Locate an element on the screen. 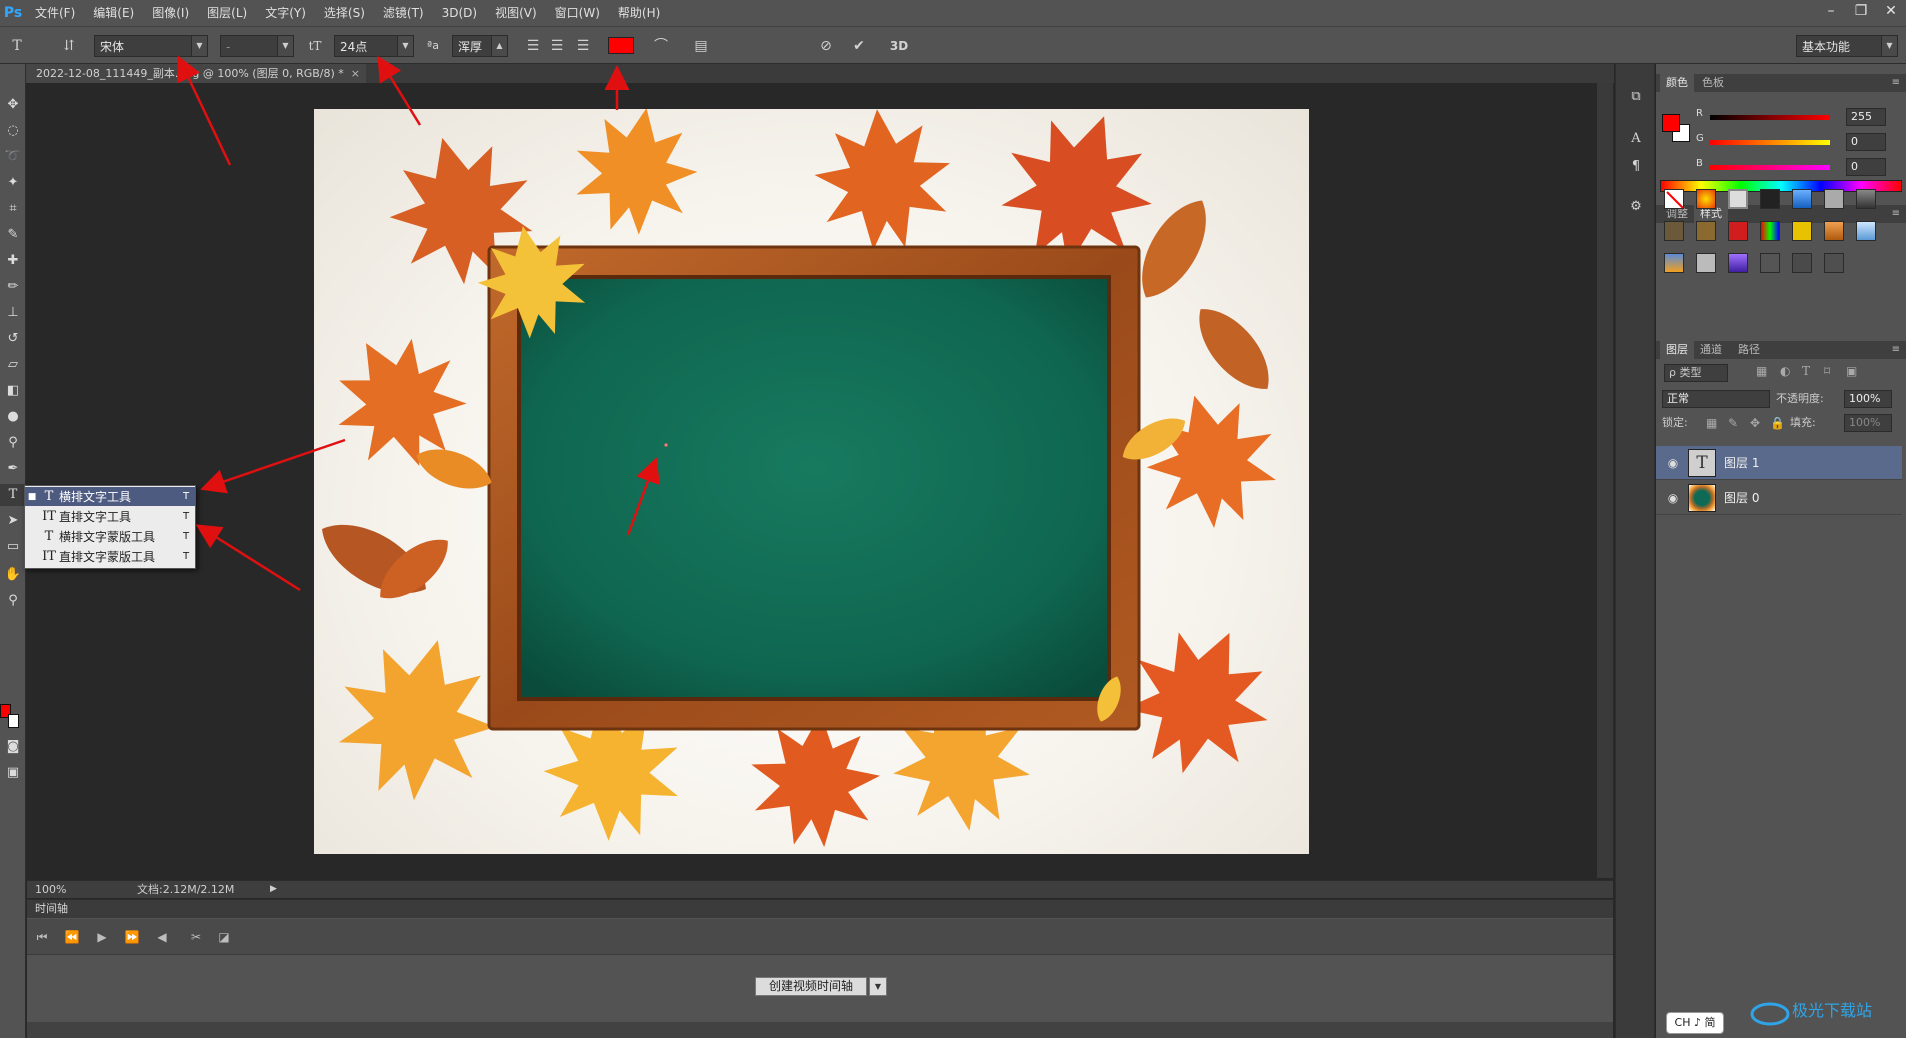  history-brush-tool-icon: ↺ is located at coordinates (13, 339).